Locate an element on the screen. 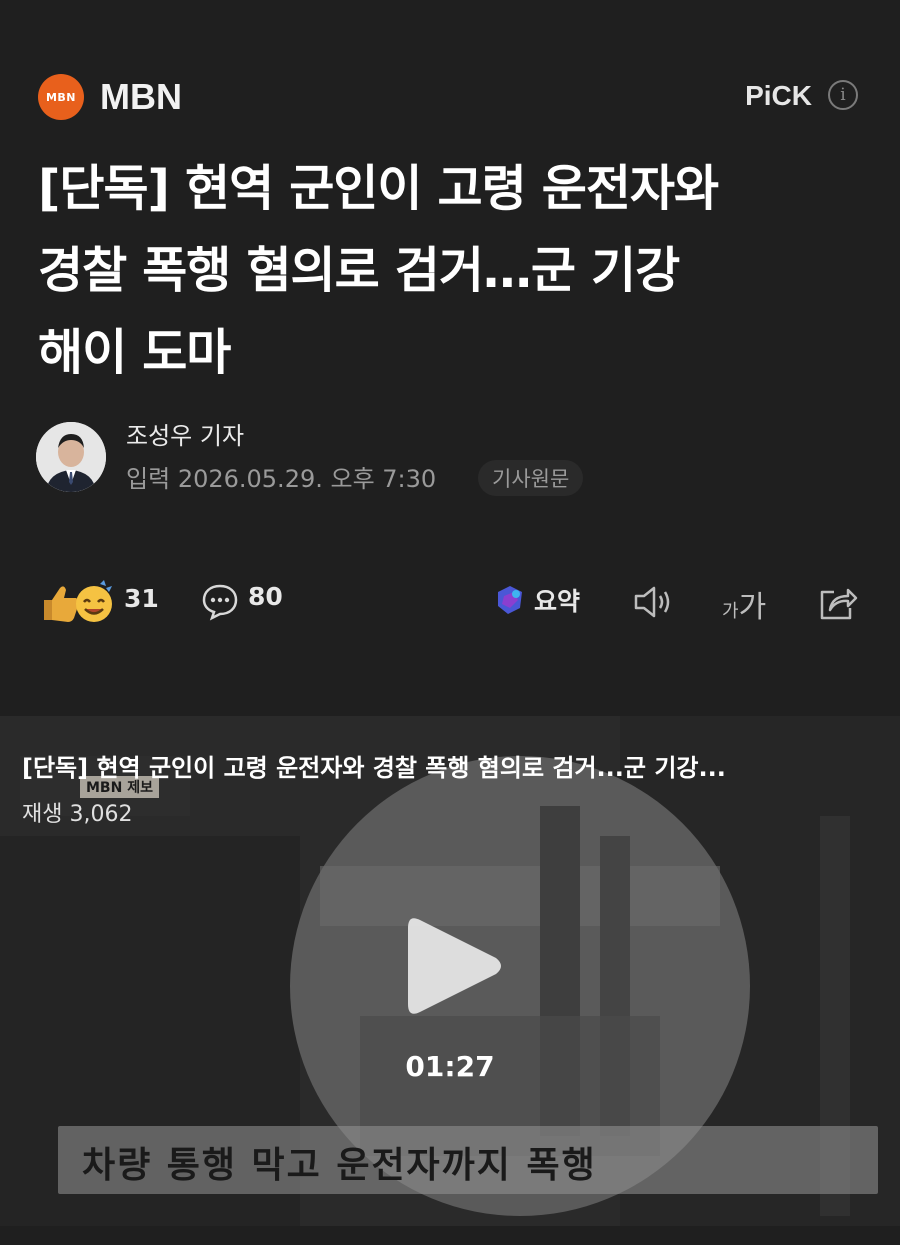  video-play-count: 재생 3,062 is located at coordinates (77, 814).